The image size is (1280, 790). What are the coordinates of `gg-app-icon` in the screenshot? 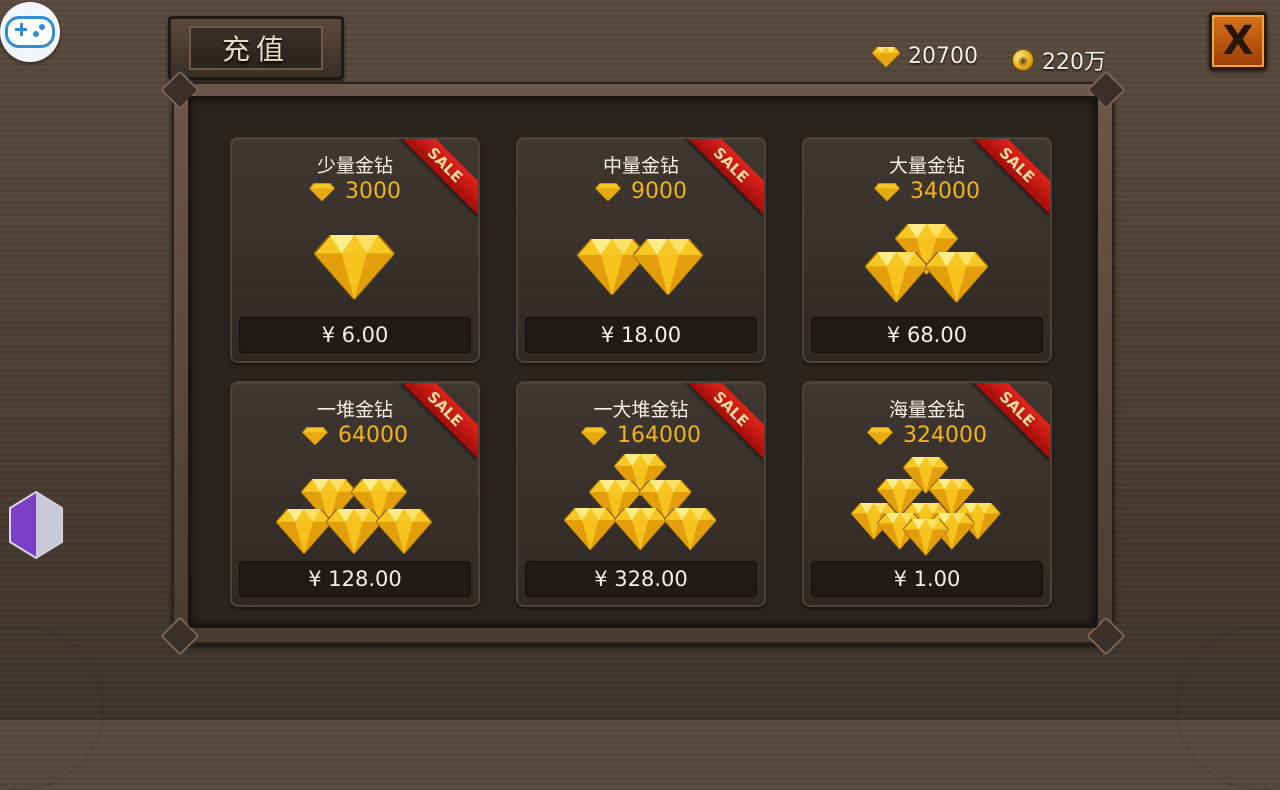 It's located at (36, 525).